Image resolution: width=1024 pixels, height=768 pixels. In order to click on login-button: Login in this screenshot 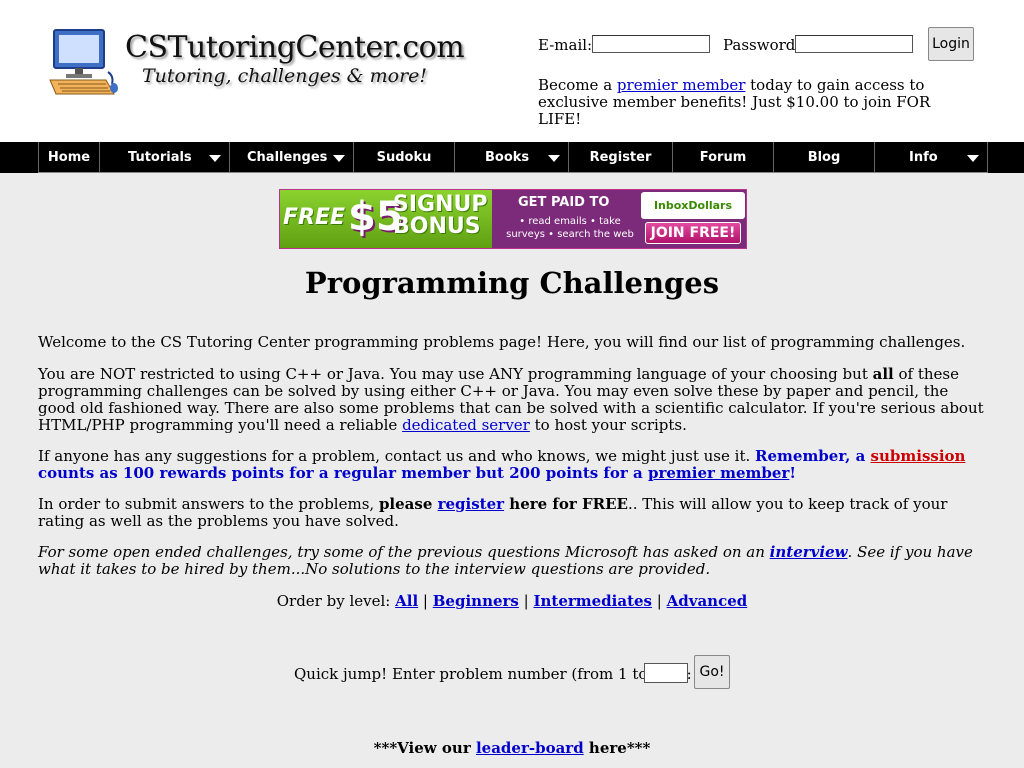, I will do `click(951, 44)`.